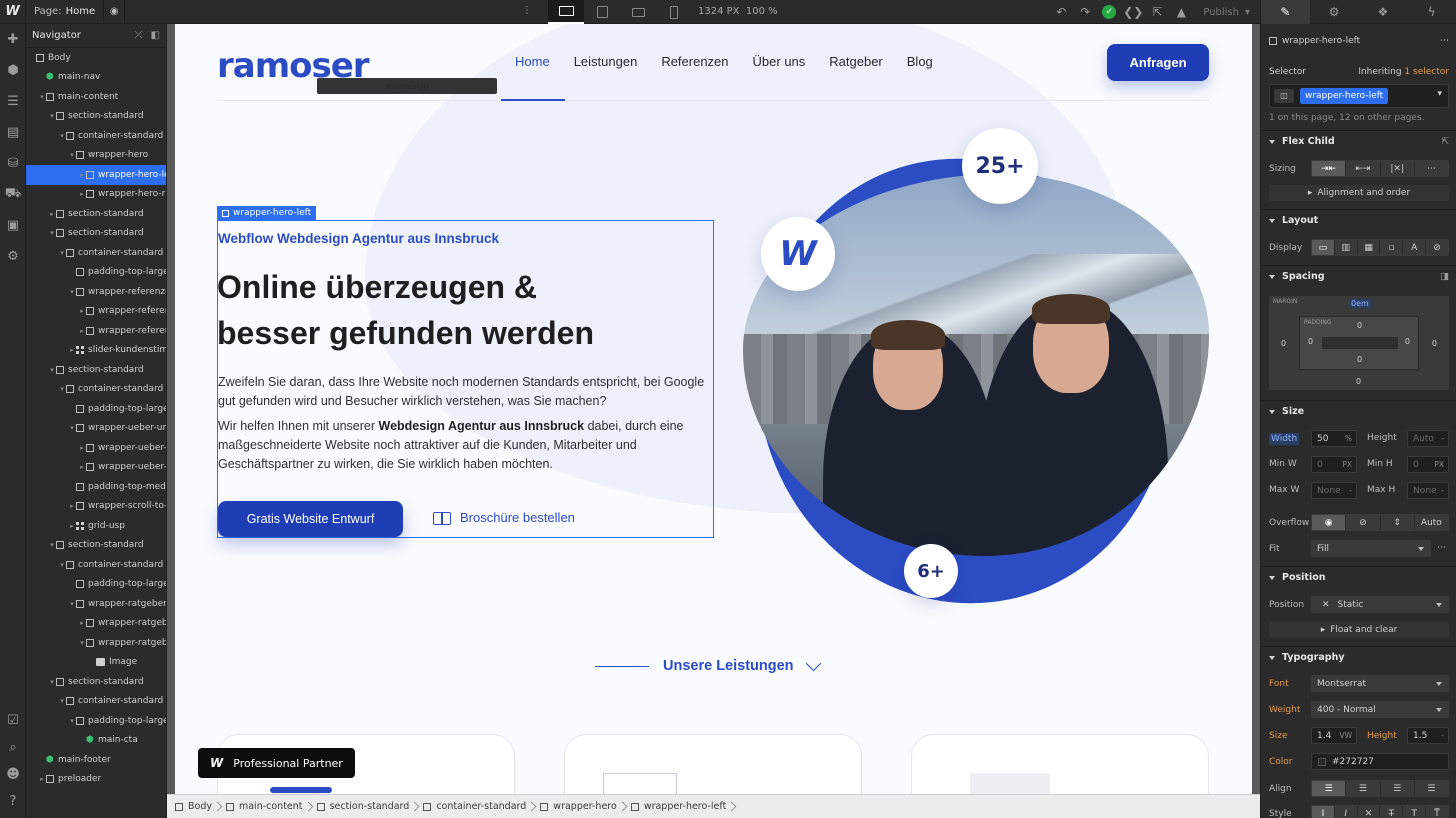 This screenshot has height=818, width=1456. Describe the element at coordinates (1428, 490) in the screenshot. I see `max-height-input: None -` at that location.